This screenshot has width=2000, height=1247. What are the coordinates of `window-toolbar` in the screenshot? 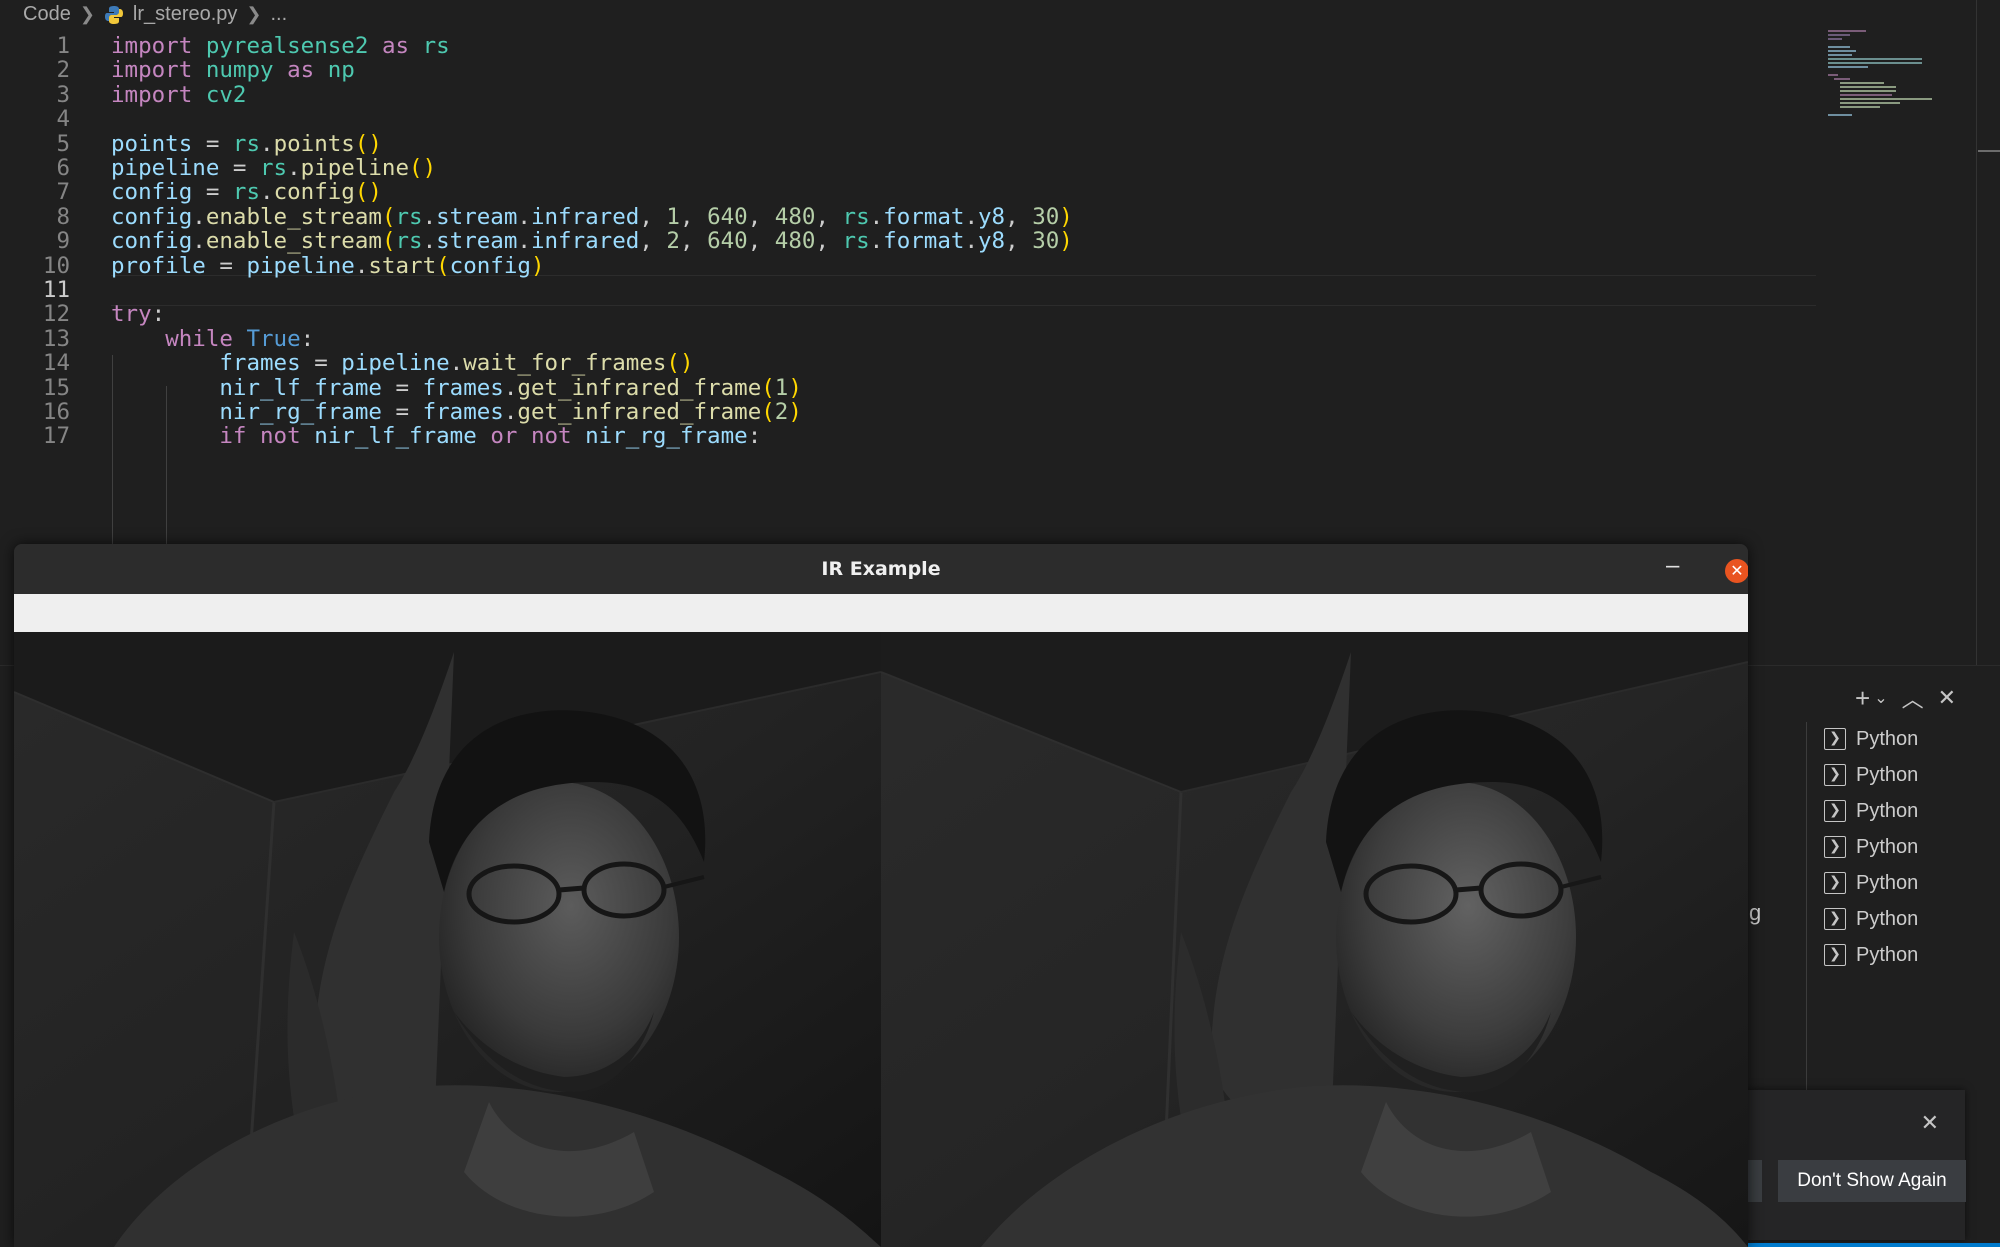 It's located at (881, 613).